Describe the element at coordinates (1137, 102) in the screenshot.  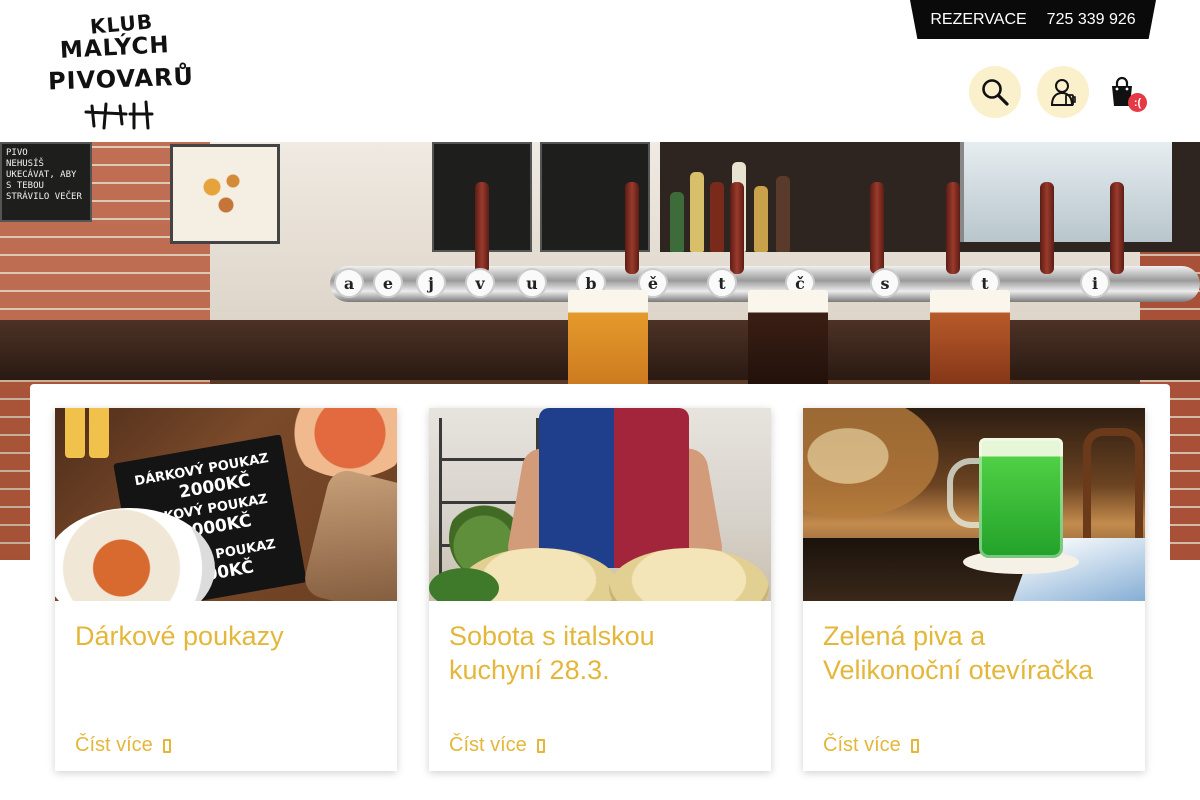
I see `cart-count-badge: :(` at that location.